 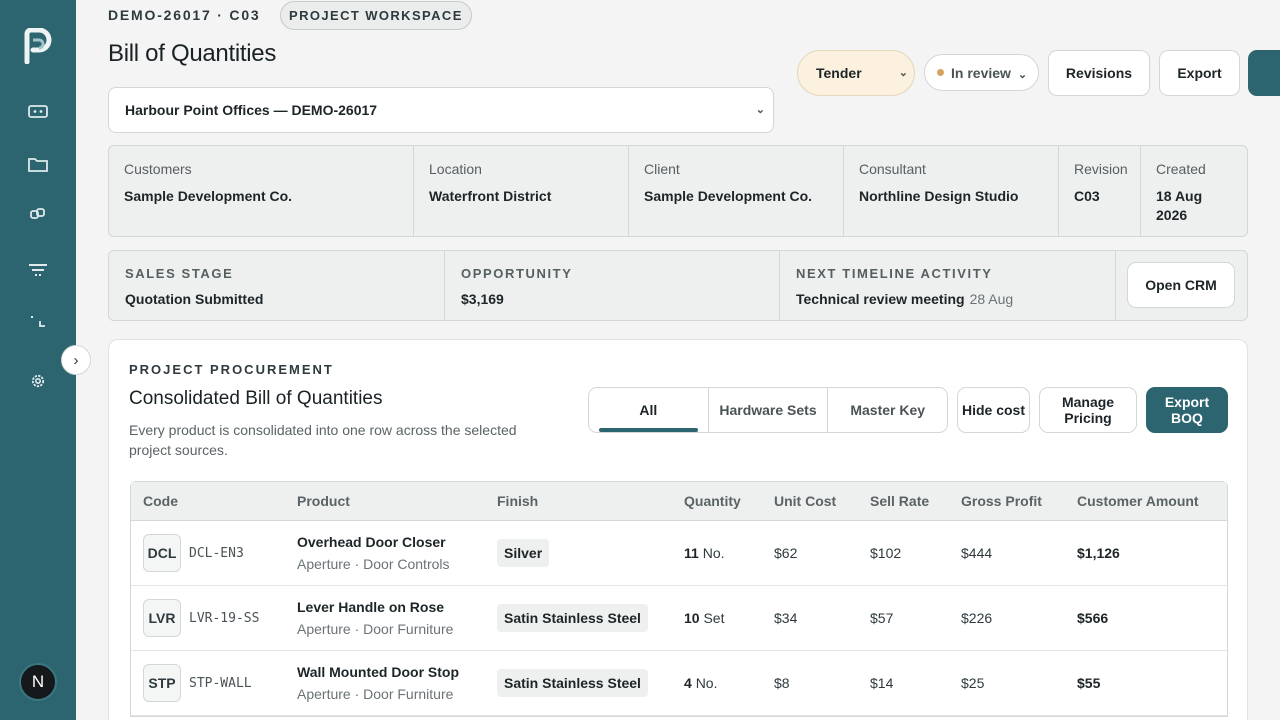 I want to click on opportunity: OPPORTUNITY $3,169, so click(x=612, y=285).